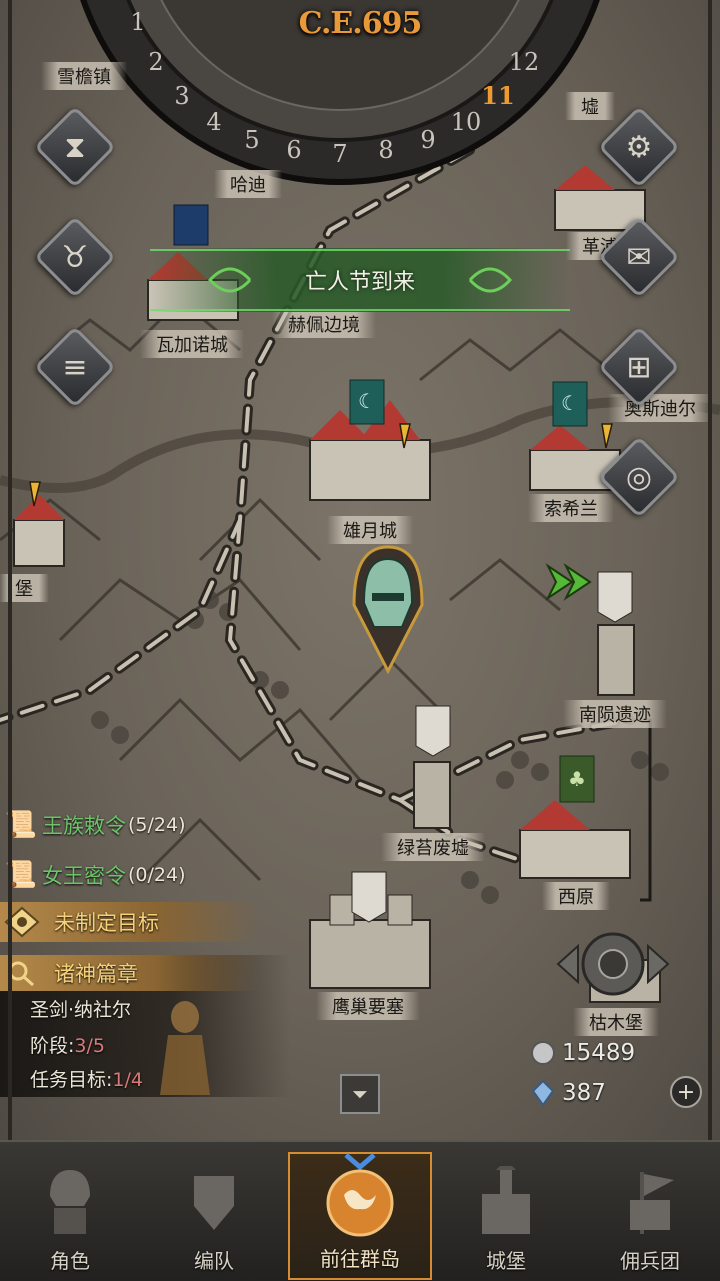 The image size is (720, 1281). I want to click on lore-target: 任务目标:1/4, so click(86, 1080).